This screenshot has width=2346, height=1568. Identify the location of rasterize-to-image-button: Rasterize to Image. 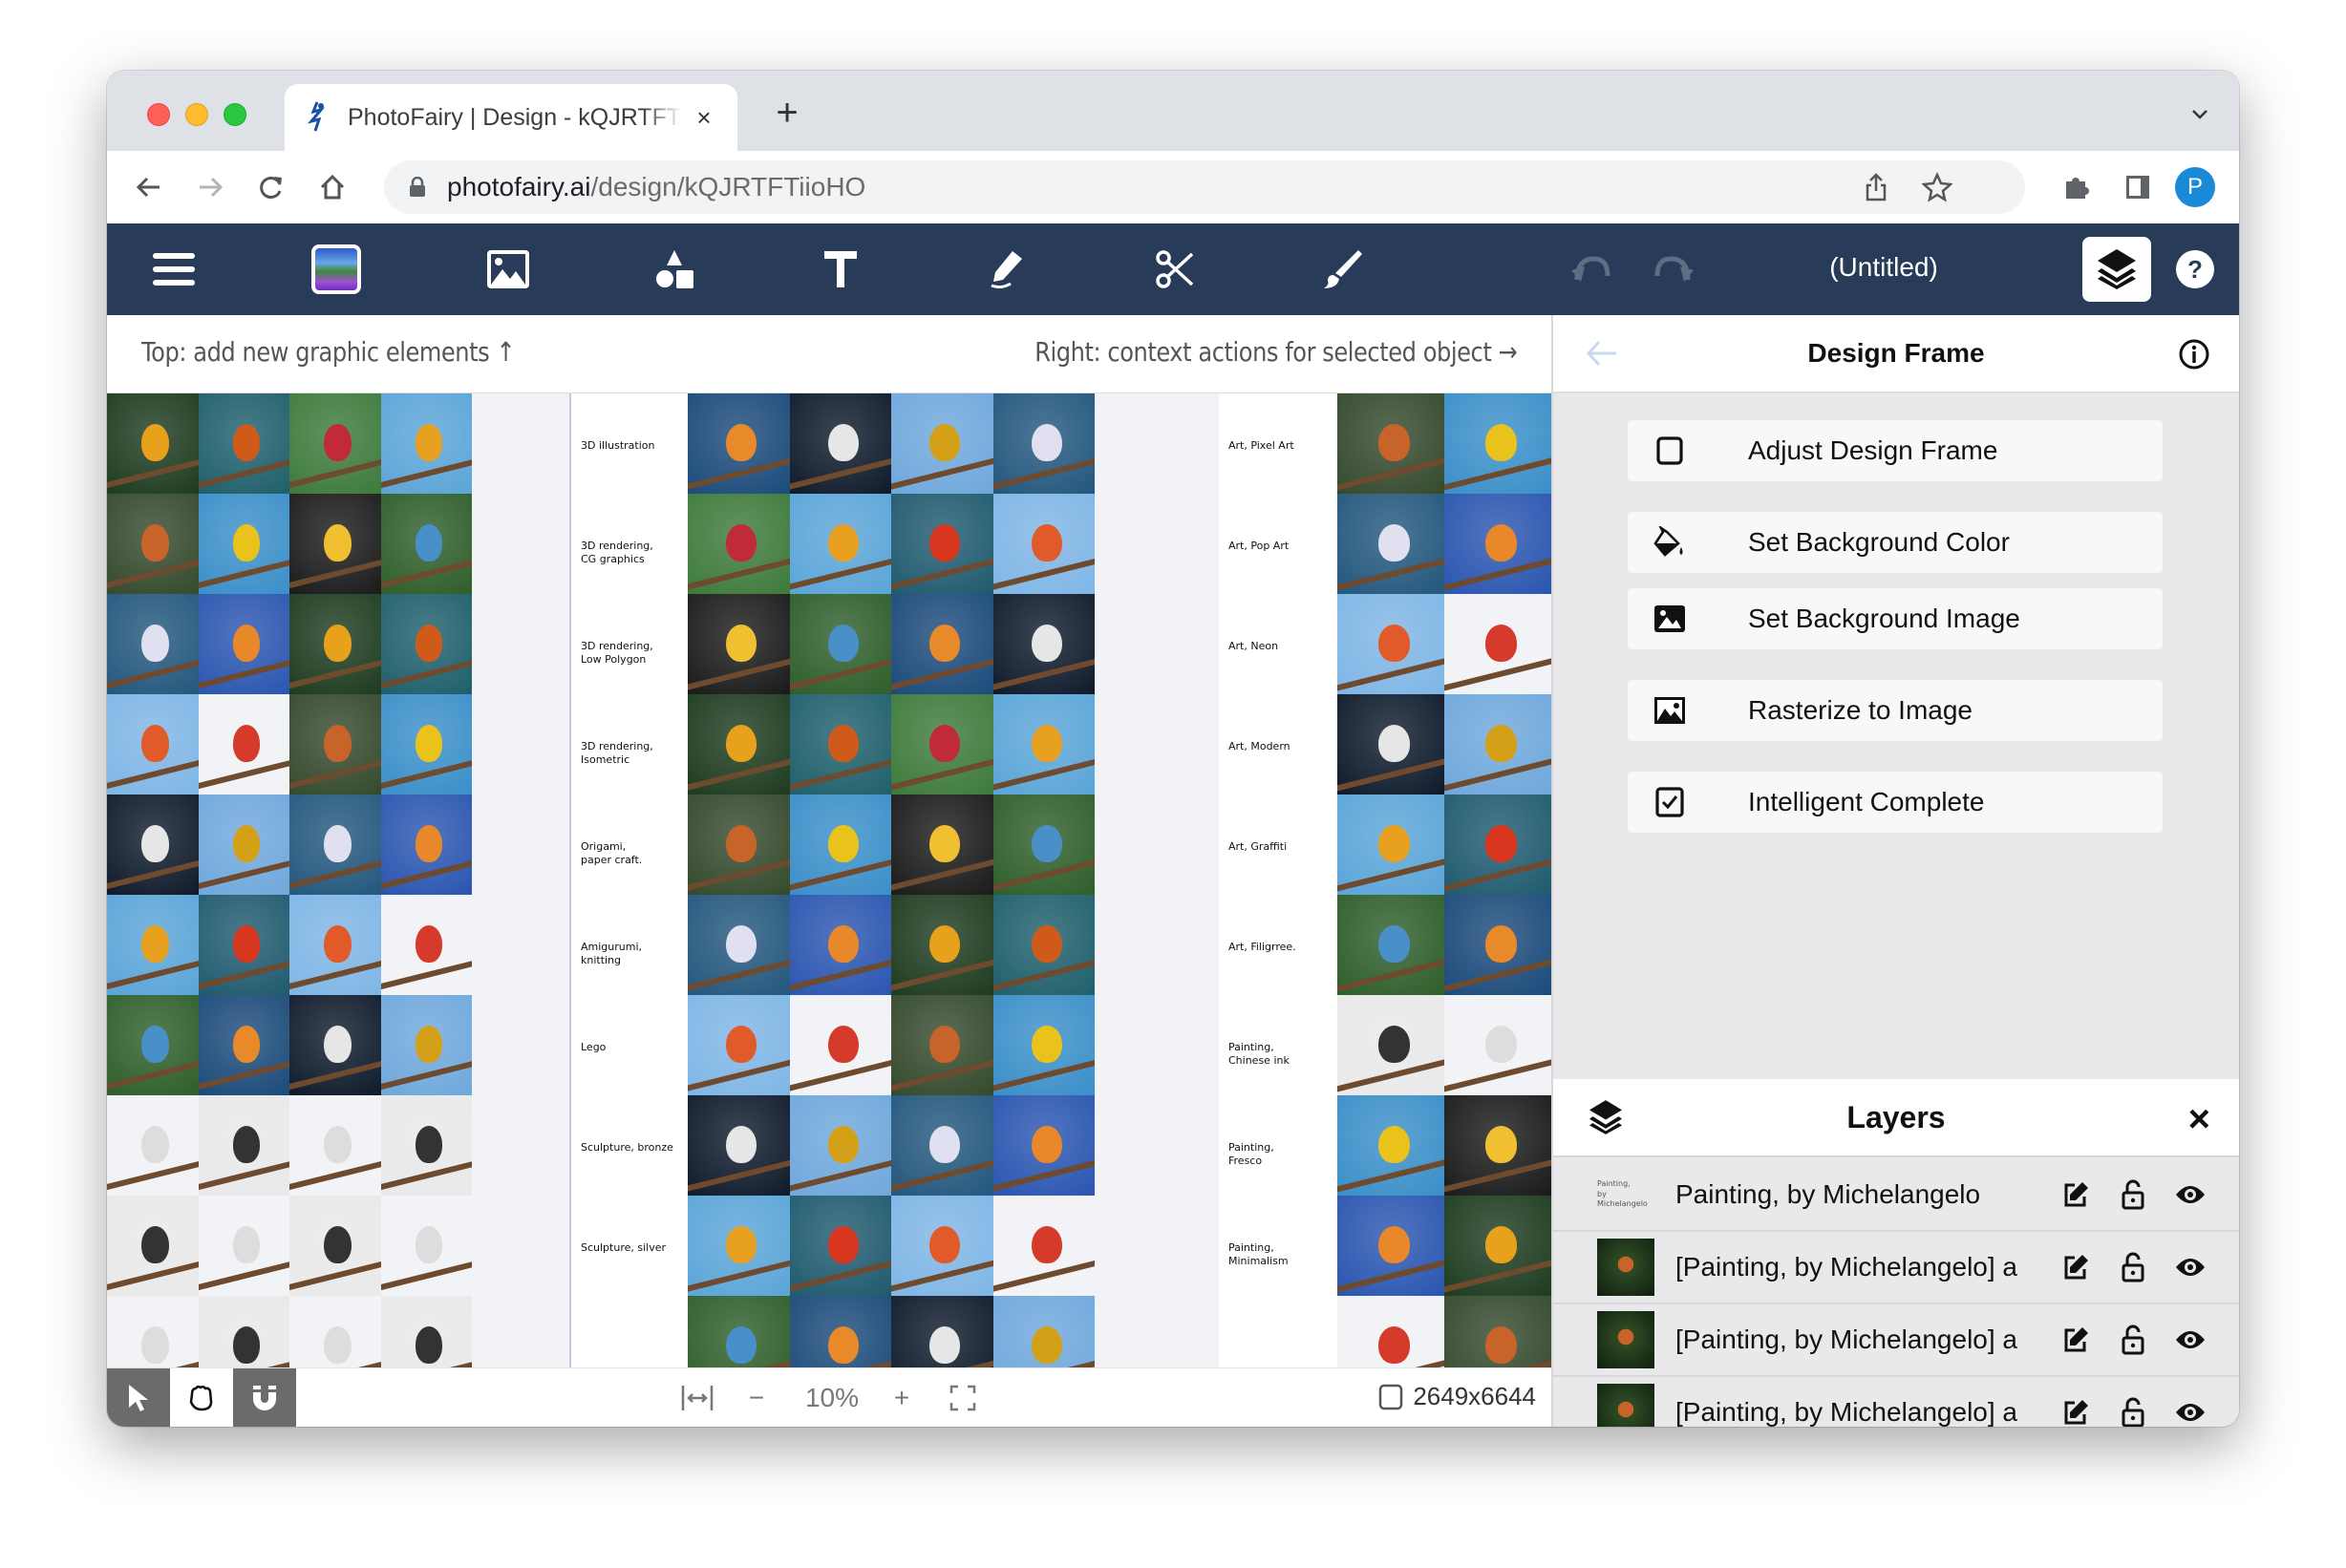
(1895, 710).